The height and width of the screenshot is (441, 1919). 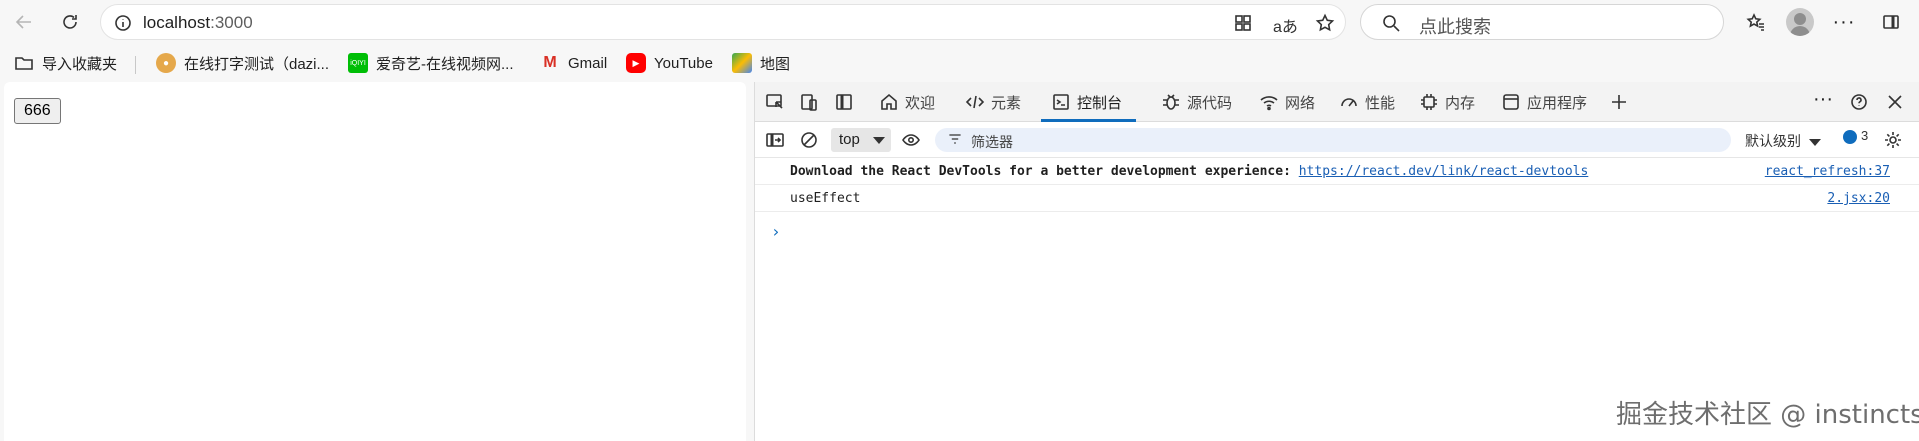 I want to click on inspect-element-icon, so click(x=775, y=102).